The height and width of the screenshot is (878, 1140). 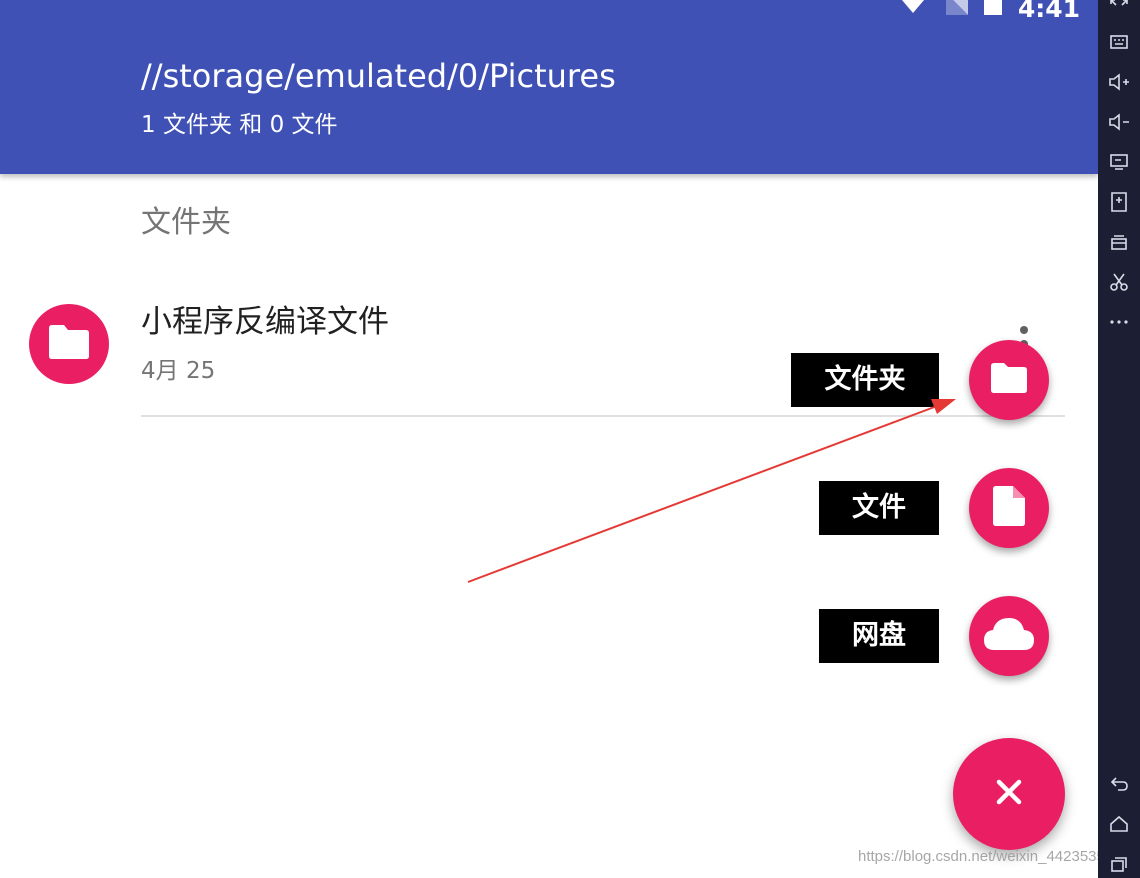 What do you see at coordinates (1119, 824) in the screenshot?
I see `home-icon` at bounding box center [1119, 824].